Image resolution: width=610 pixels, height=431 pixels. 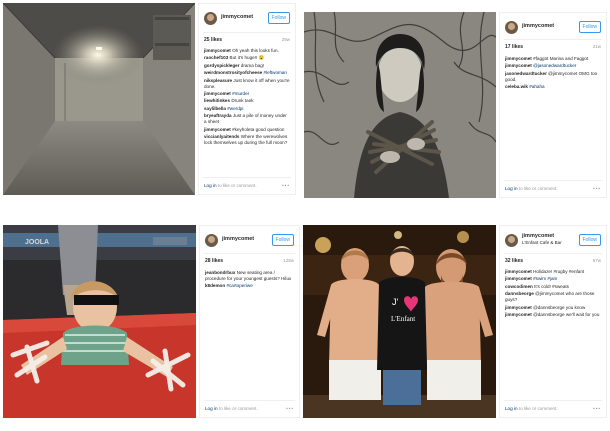 I want to click on comment: celeba.wik #ahaha, so click(x=553, y=87).